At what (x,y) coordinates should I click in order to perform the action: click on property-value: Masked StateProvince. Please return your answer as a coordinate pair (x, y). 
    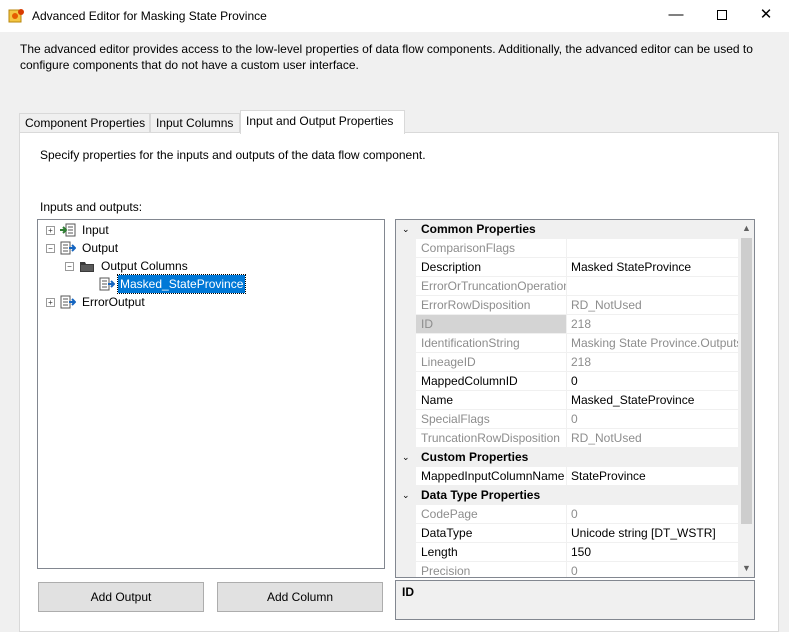
    Looking at the image, I should click on (652, 267).